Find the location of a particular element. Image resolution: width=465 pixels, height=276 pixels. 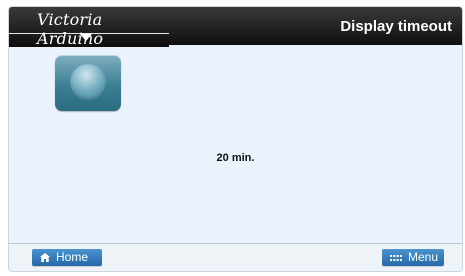

home-button: Home is located at coordinates (67, 257).